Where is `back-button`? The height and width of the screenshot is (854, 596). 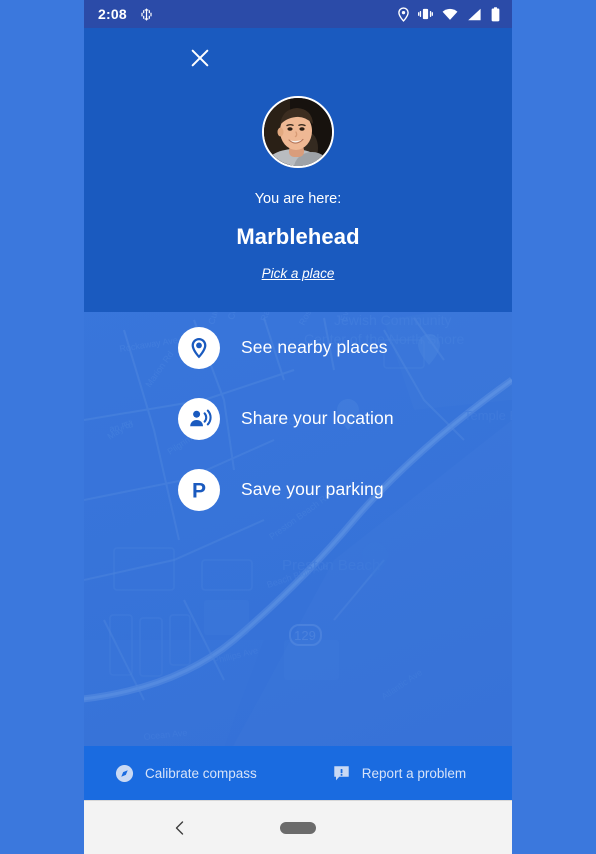 back-button is located at coordinates (180, 828).